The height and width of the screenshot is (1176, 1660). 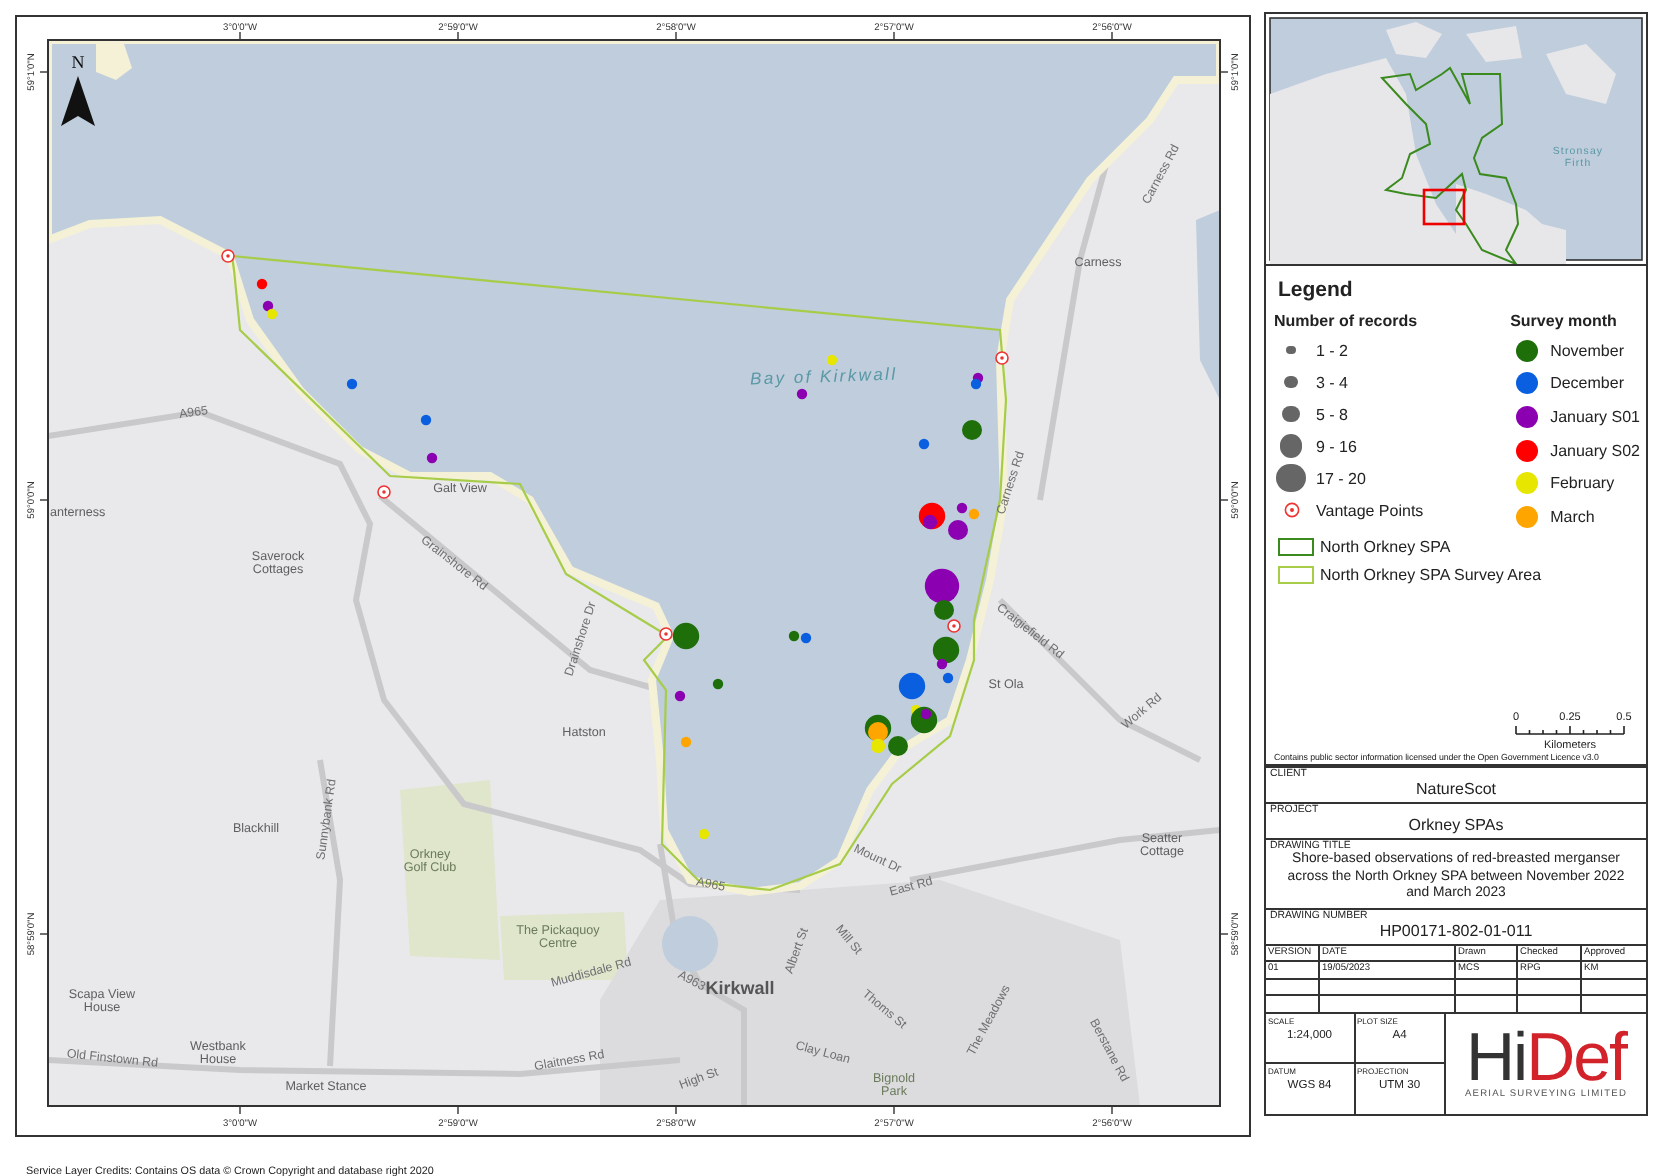 What do you see at coordinates (1582, 483) in the screenshot?
I see `legend-label: February` at bounding box center [1582, 483].